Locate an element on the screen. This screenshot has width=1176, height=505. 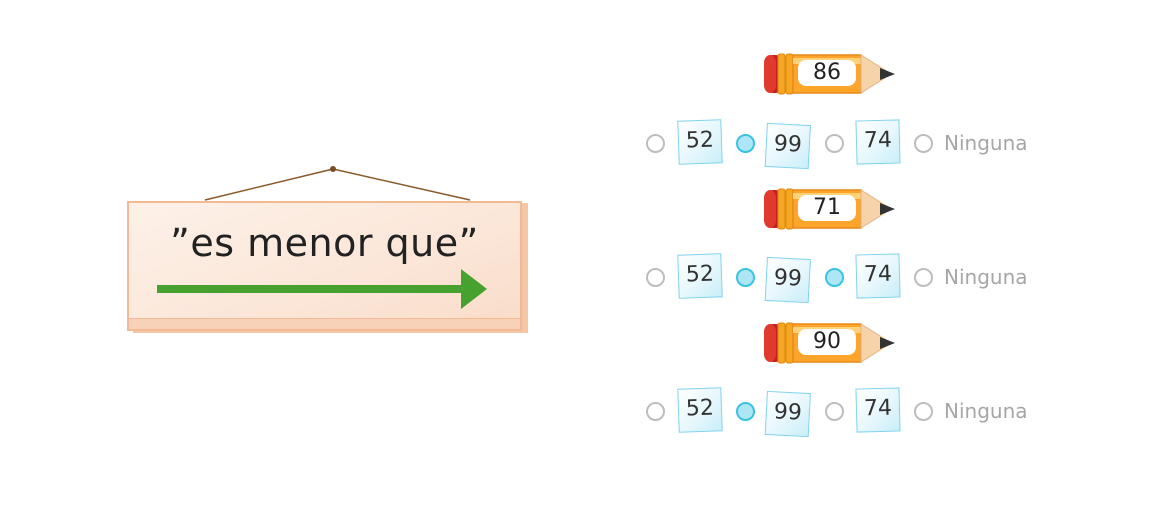
nail-icon is located at coordinates (333, 169).